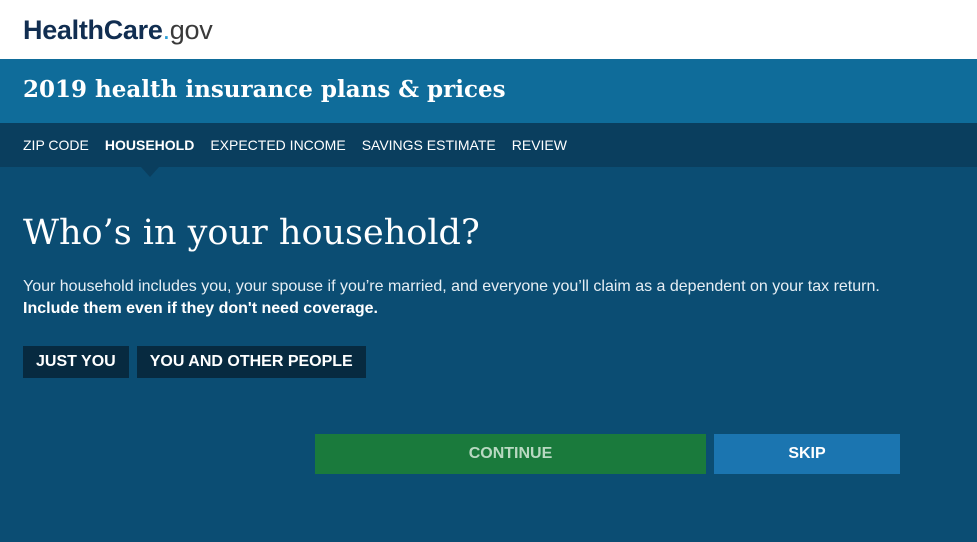 The image size is (977, 542). I want to click on step-household: HOUSEHOLD, so click(149, 150).